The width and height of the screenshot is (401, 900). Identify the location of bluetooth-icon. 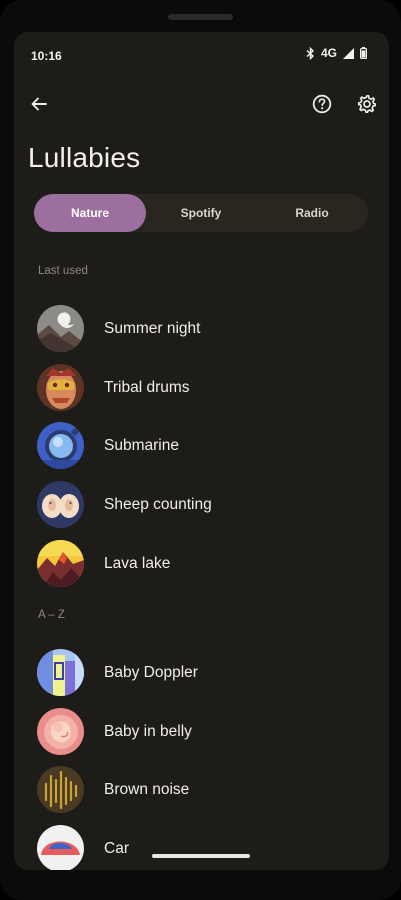
(310, 53).